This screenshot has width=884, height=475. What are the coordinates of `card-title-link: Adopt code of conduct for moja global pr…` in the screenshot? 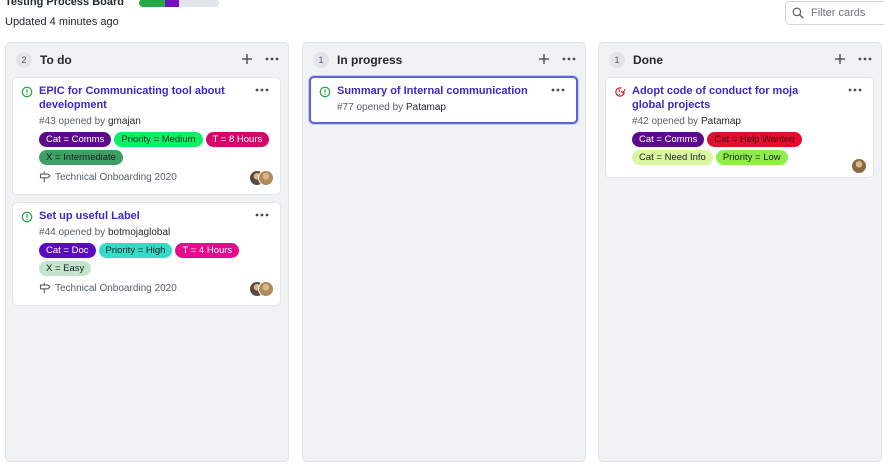 It's located at (732, 98).